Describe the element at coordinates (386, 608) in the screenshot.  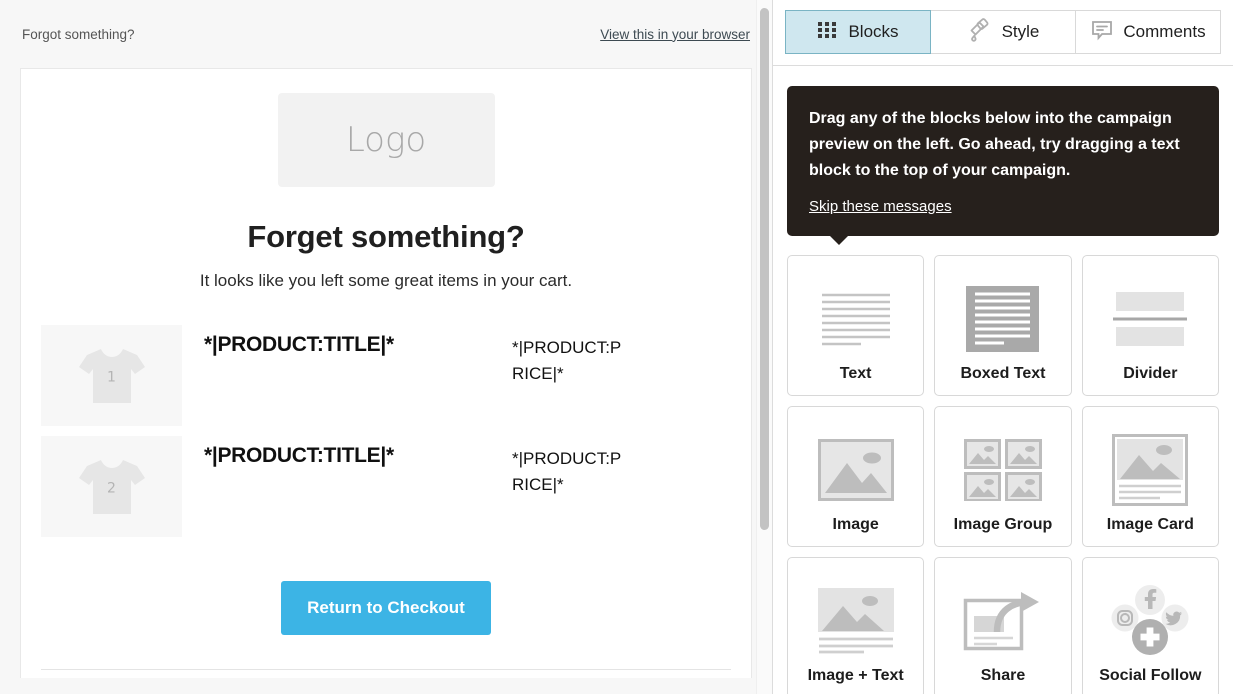
I see `return-to-checkout-button: Return to Checkout` at that location.